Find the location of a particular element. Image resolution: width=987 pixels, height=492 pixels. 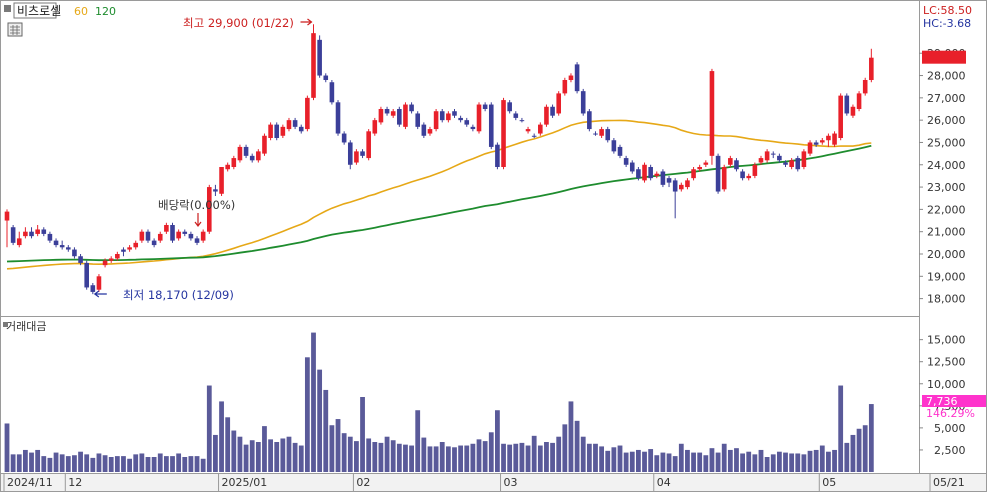

price-tick-label: 26,000 is located at coordinates (946, 120).